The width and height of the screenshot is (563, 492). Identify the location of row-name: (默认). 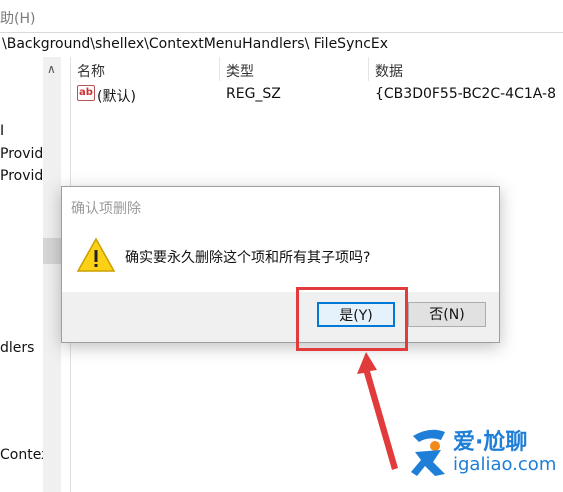
(116, 97).